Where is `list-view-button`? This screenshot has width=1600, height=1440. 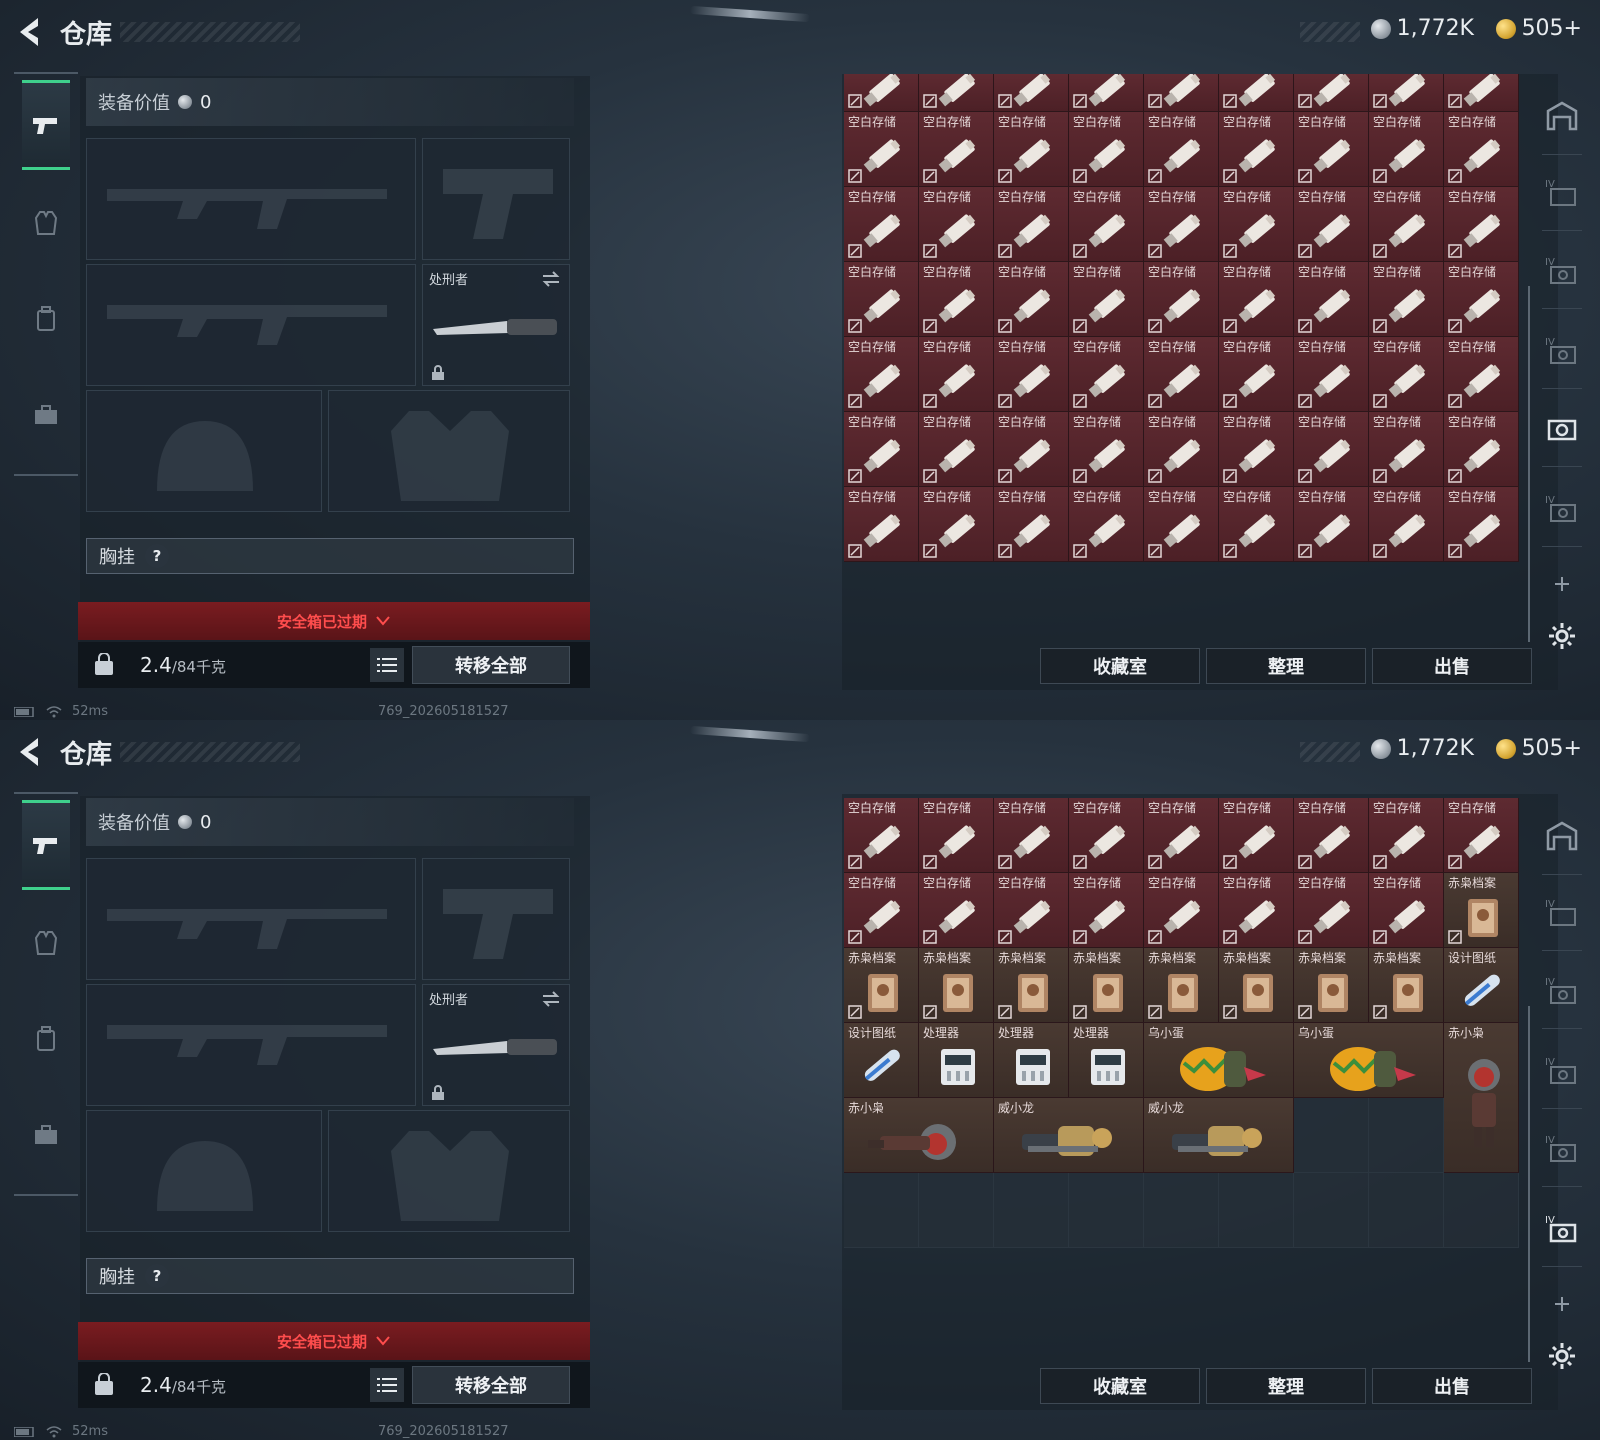 list-view-button is located at coordinates (387, 665).